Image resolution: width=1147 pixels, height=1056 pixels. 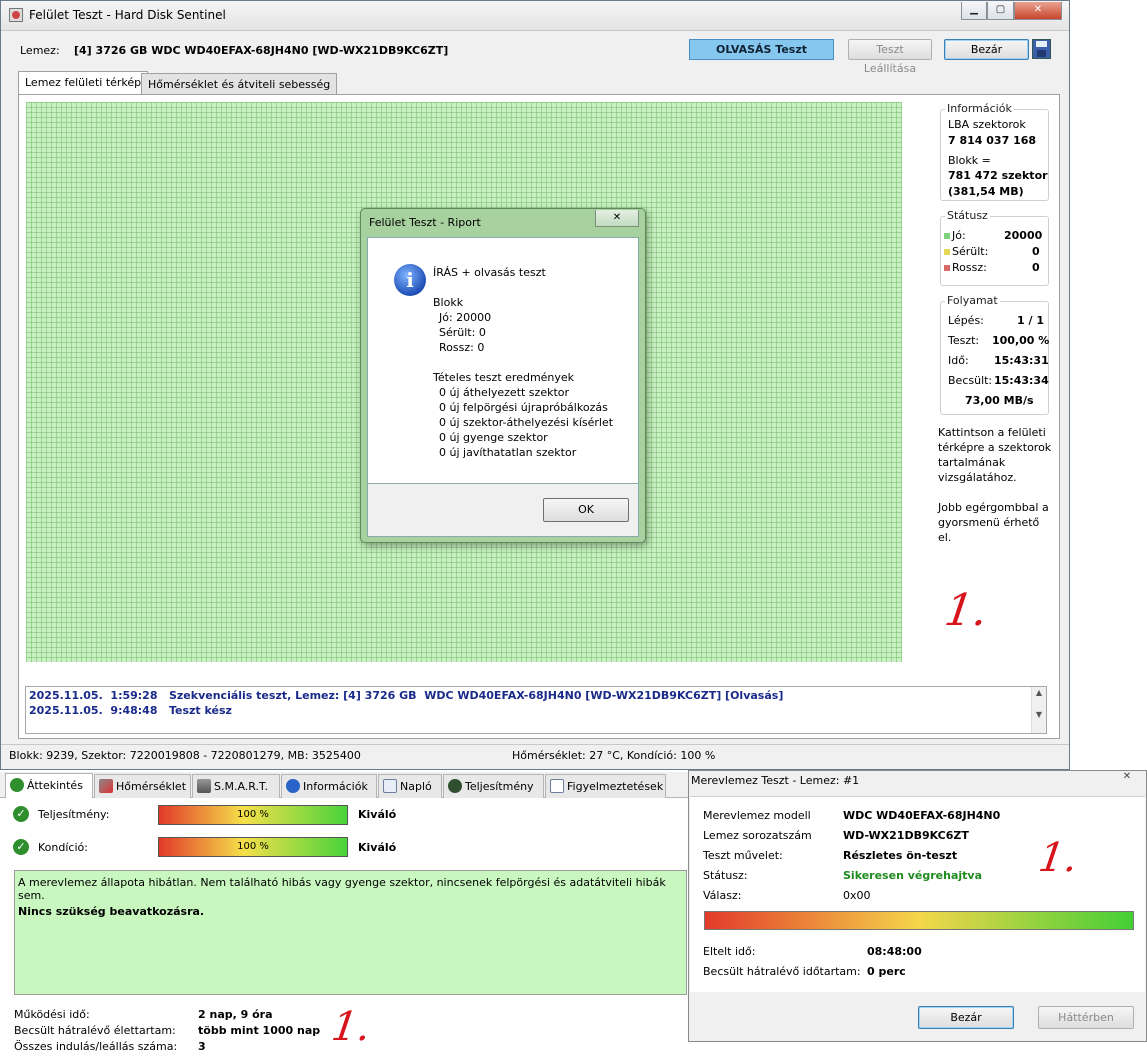 What do you see at coordinates (390, 786) in the screenshot?
I see `log-icon` at bounding box center [390, 786].